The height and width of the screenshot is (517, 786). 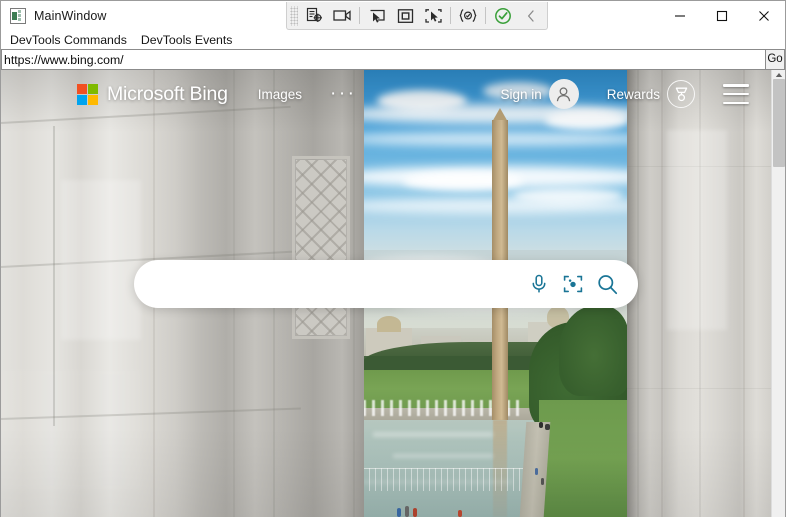 What do you see at coordinates (779, 74) in the screenshot?
I see `scroll-up-arrow` at bounding box center [779, 74].